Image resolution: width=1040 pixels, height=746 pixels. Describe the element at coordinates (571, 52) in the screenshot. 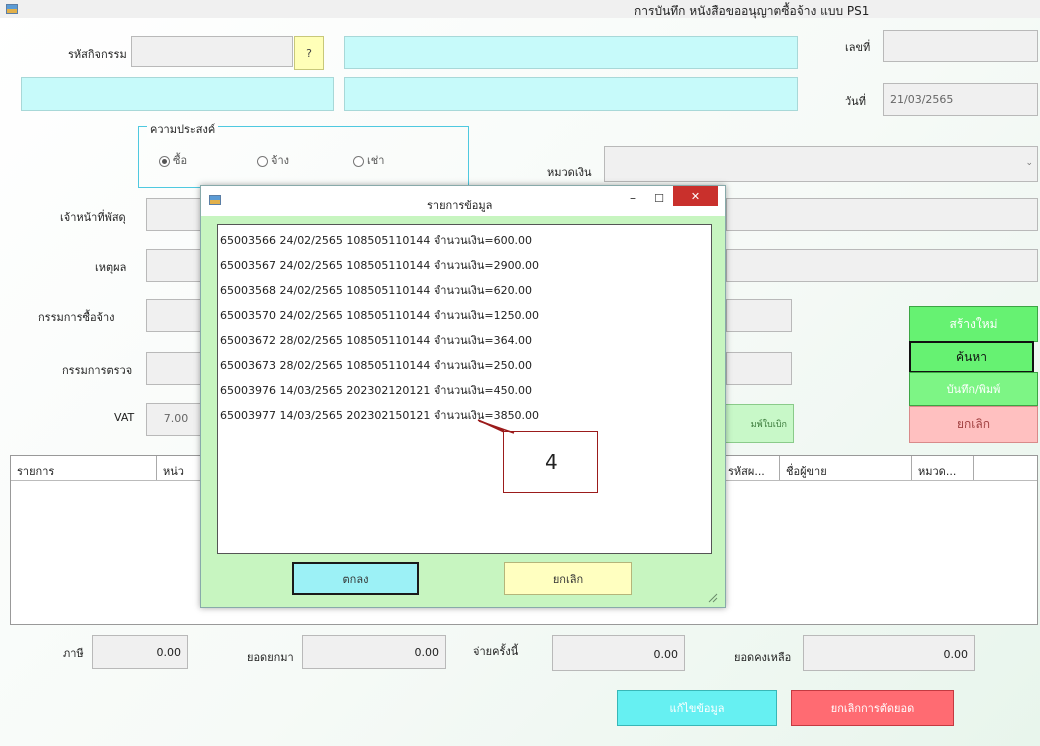

I see `activity-name-field` at that location.